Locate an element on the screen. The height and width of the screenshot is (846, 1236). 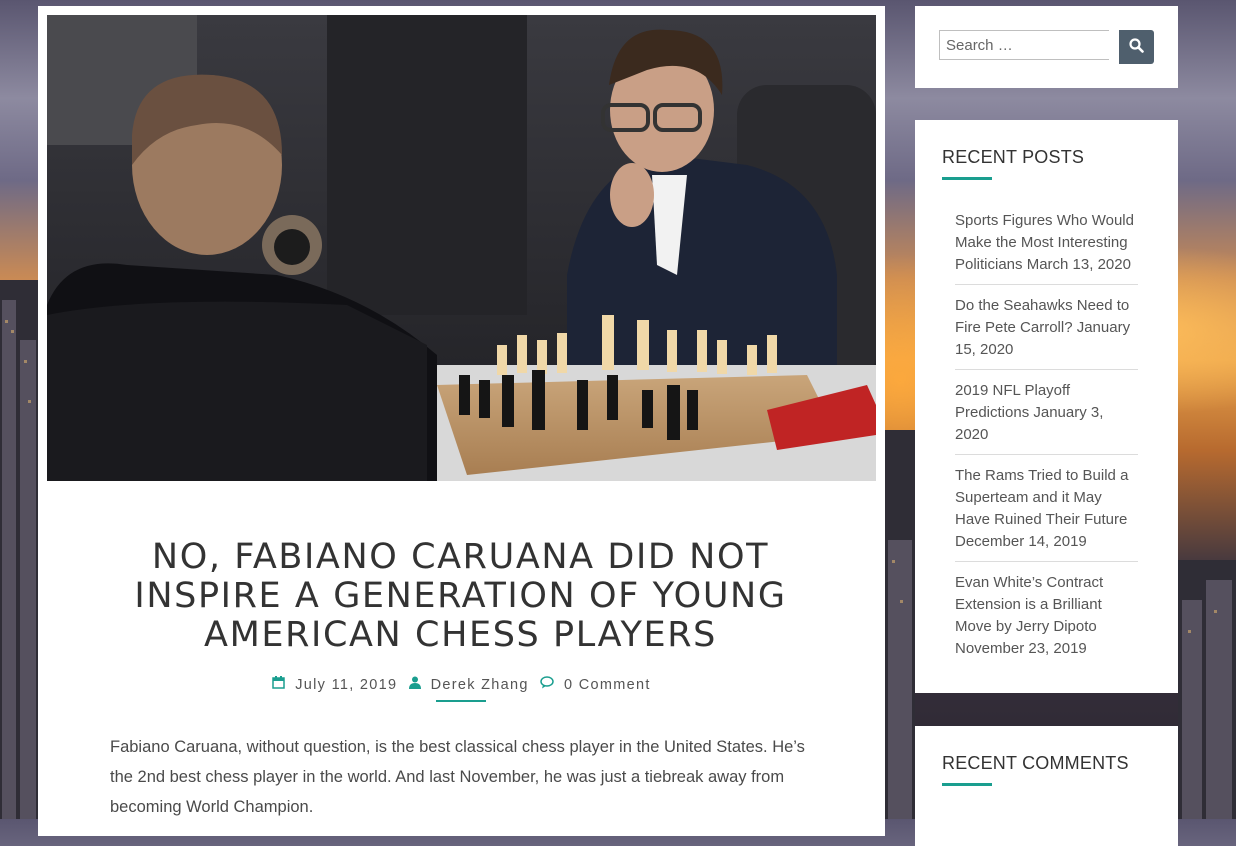
recent-post-date: December 14, 2019 is located at coordinates (1021, 541).